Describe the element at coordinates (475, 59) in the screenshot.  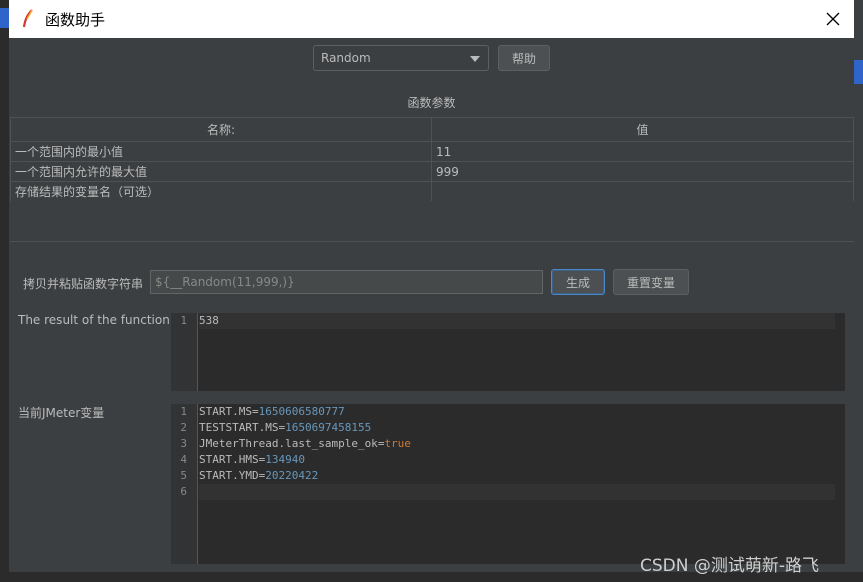
I see `chevron-down-icon` at that location.